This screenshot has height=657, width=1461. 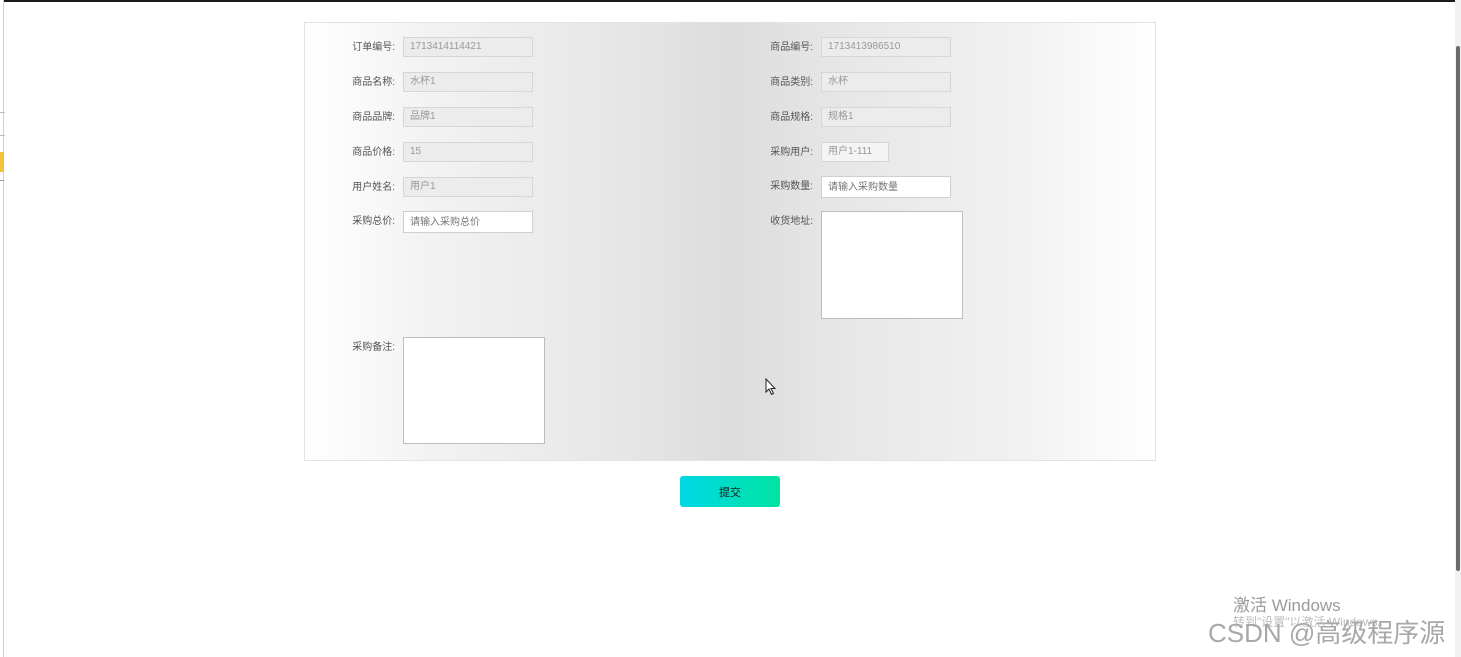 What do you see at coordinates (474, 390) in the screenshot?
I see `remark-textarea` at bounding box center [474, 390].